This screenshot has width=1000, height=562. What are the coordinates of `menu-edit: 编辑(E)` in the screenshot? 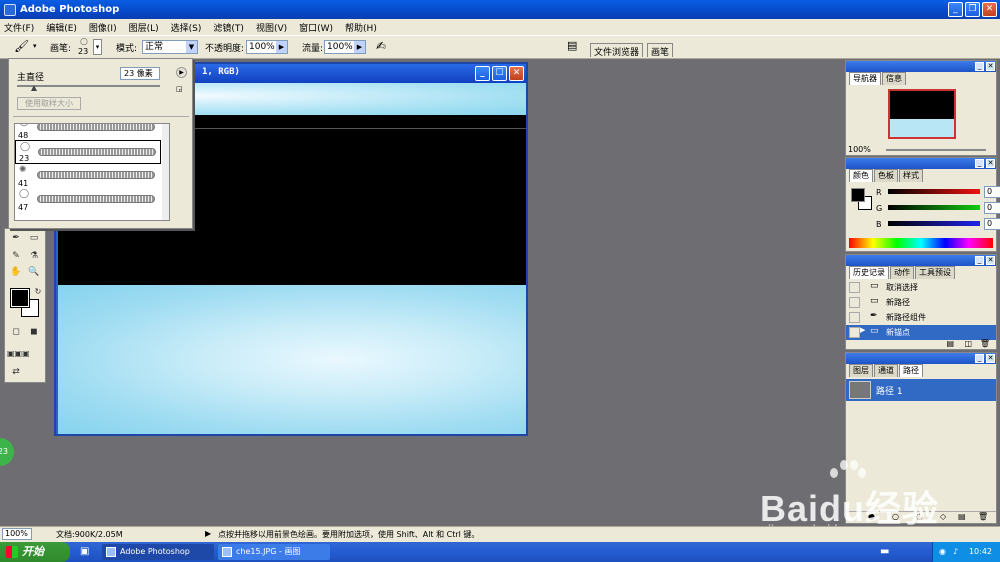 It's located at (61, 27).